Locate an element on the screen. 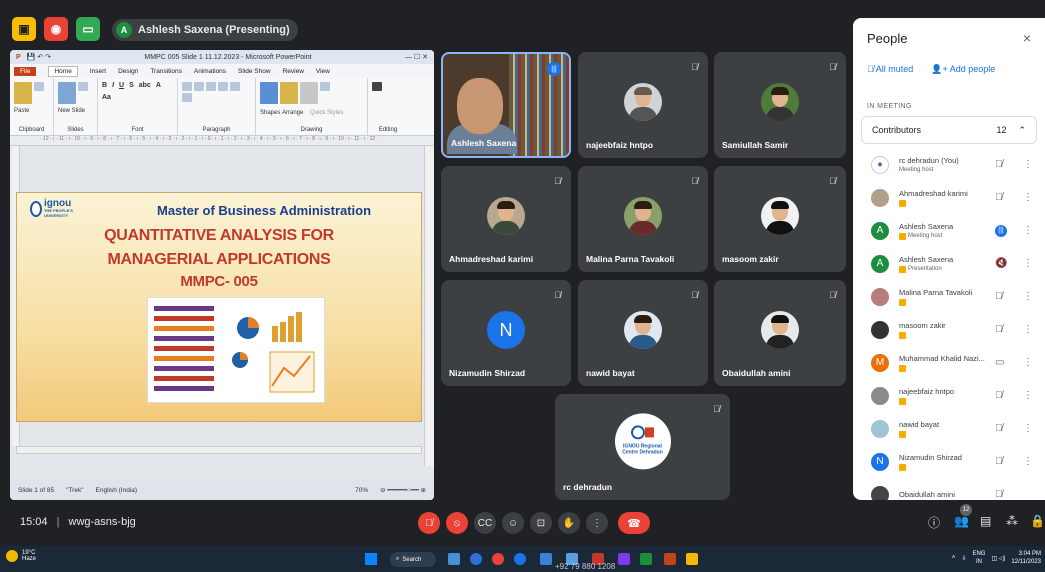 The image size is (1045, 572). tab-insert: Insert is located at coordinates (98, 71).